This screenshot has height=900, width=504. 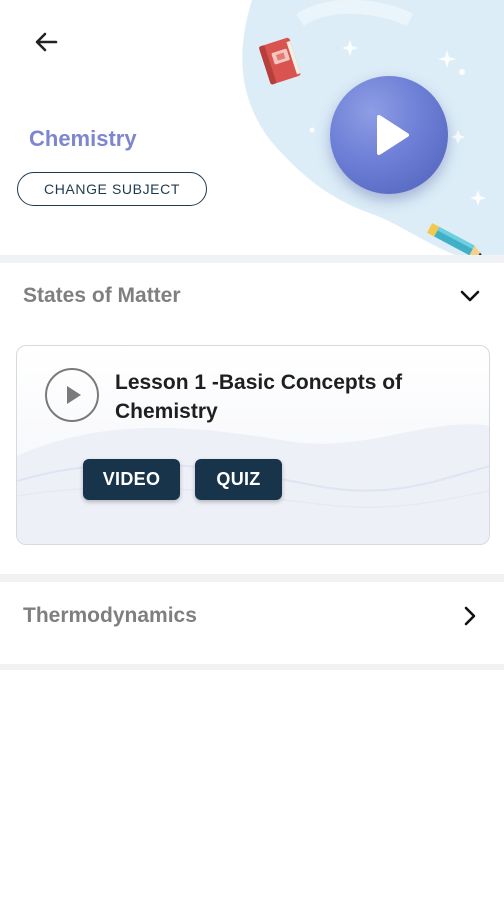 What do you see at coordinates (285, 397) in the screenshot?
I see `lesson-title: Lesson 1 -Basic Concepts of Chemistry` at bounding box center [285, 397].